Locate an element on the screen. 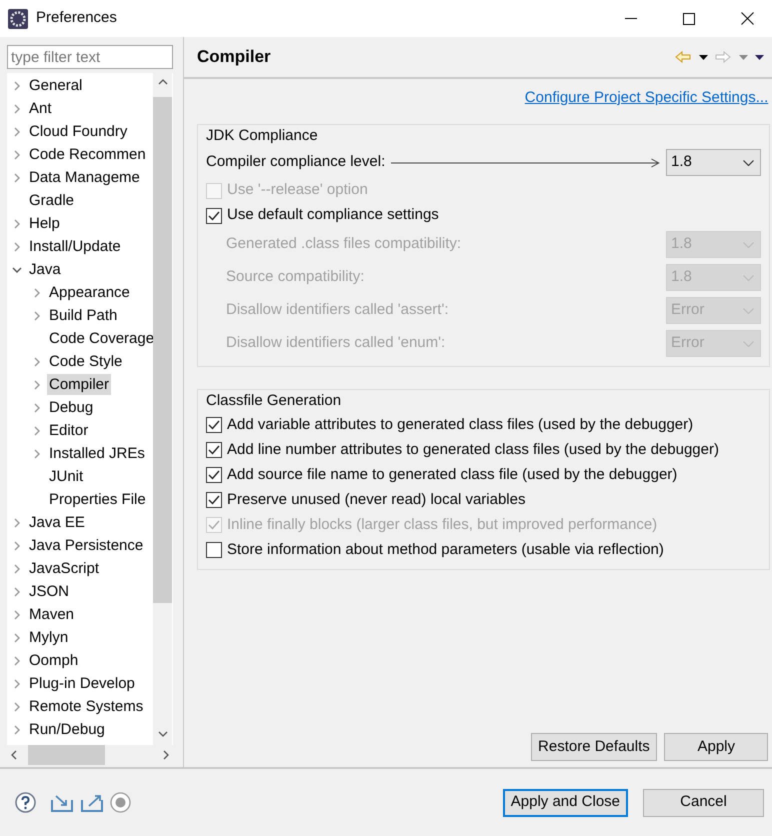 This screenshot has width=772, height=836. dropdown-icon is located at coordinates (703, 57).